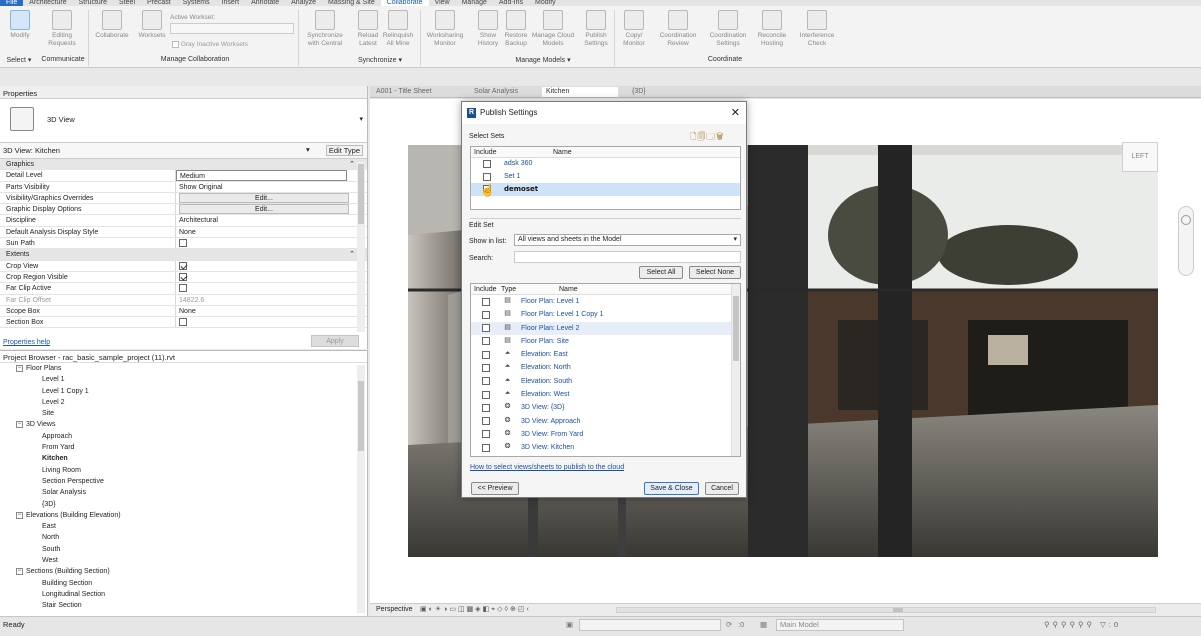 The height and width of the screenshot is (636, 1201). What do you see at coordinates (495, 488) in the screenshot?
I see `preview-button: << Preview` at bounding box center [495, 488].